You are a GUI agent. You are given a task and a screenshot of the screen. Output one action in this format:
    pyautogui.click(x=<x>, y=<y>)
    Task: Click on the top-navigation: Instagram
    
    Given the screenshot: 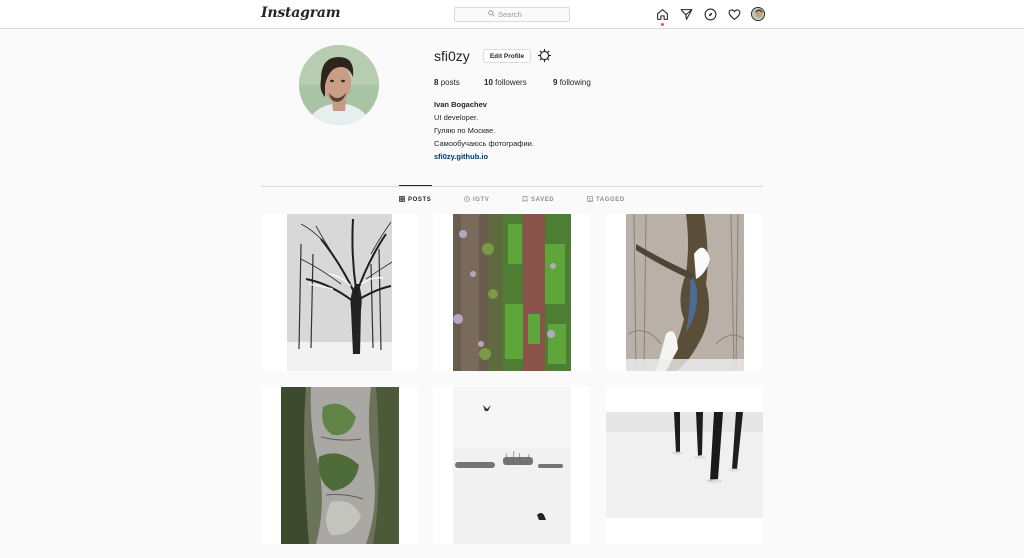 What is the action you would take?
    pyautogui.click(x=512, y=14)
    